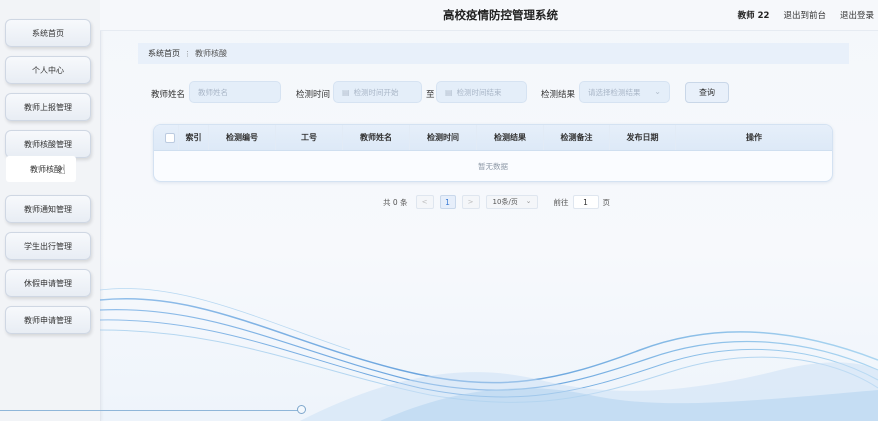  I want to click on next-page-button: >, so click(470, 202).